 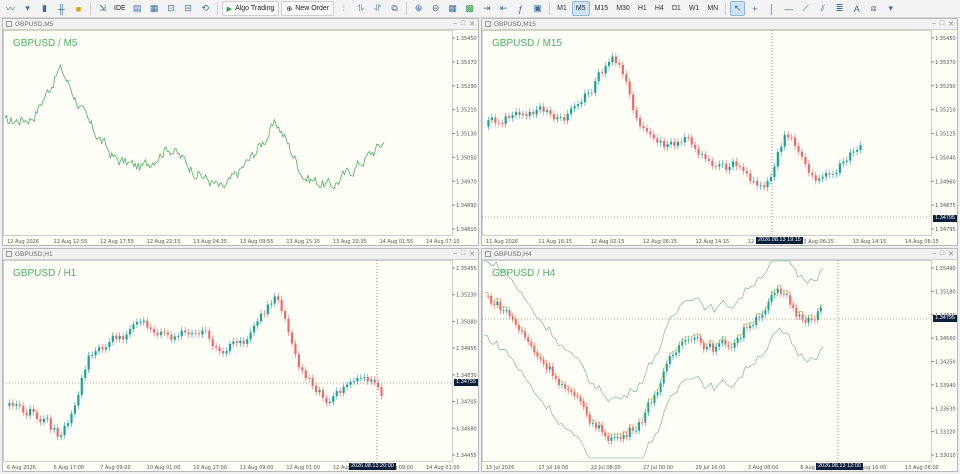 What do you see at coordinates (418, 8) in the screenshot?
I see `zoom-in-icon: ⊕` at bounding box center [418, 8].